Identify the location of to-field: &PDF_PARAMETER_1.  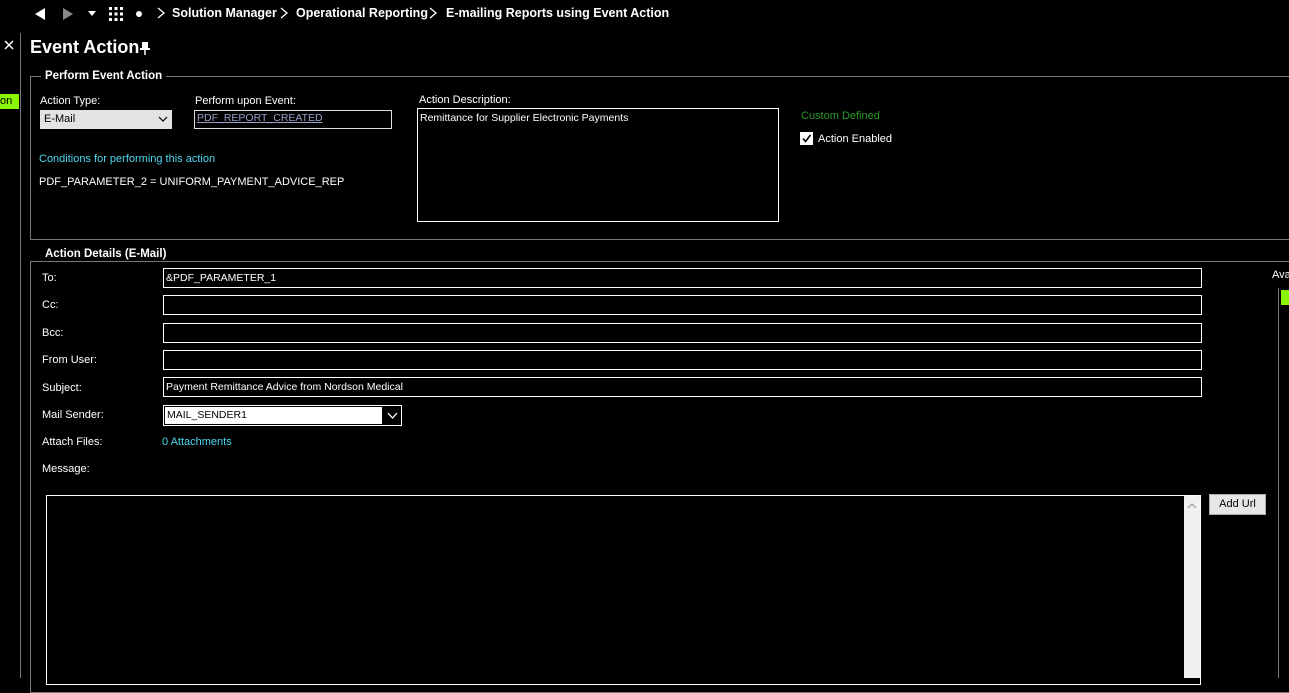
(682, 278).